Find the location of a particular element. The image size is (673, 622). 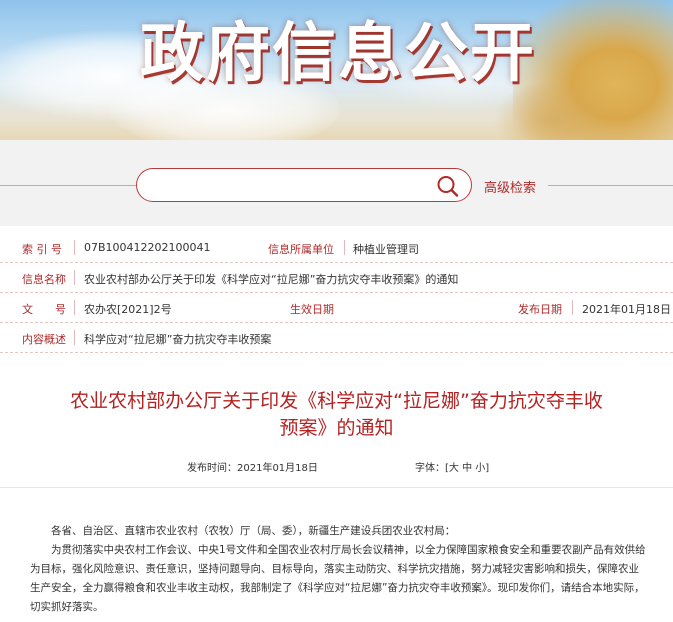

search-section: 高级检索 is located at coordinates (336, 183).